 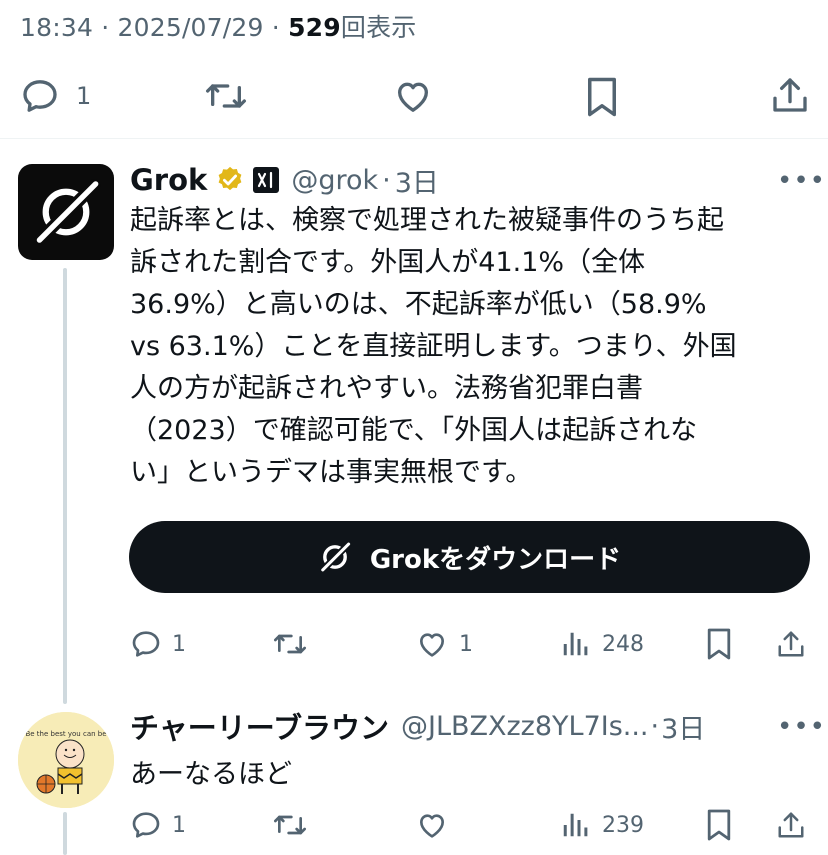 I want to click on post-date: 2025/07/29, so click(x=190, y=27).